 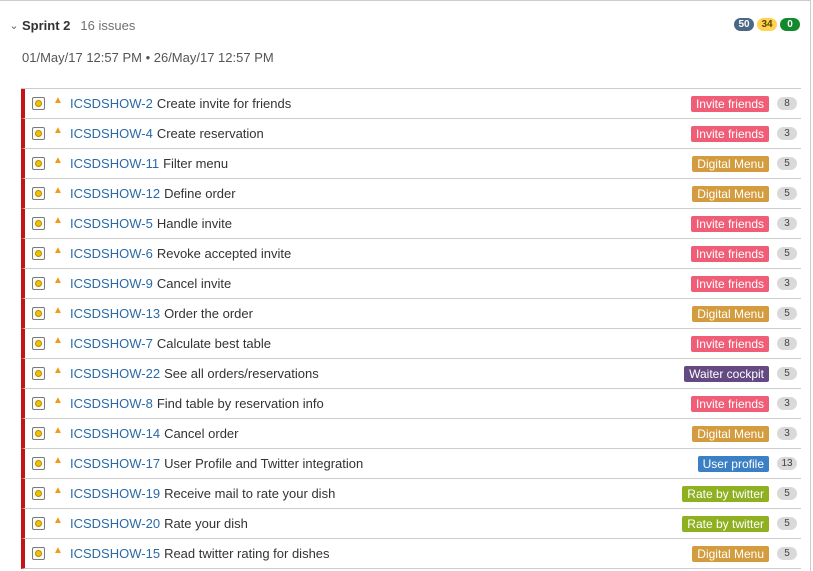 What do you see at coordinates (71, 25) in the screenshot?
I see `sprint-header: ⌄ Sprint 2 16 issues` at bounding box center [71, 25].